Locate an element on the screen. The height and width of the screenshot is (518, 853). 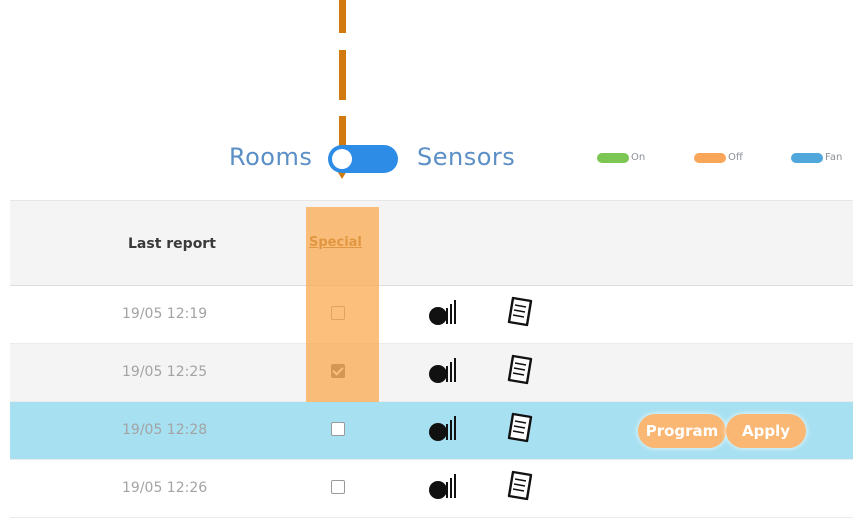
column-header-special: Special is located at coordinates (335, 242).